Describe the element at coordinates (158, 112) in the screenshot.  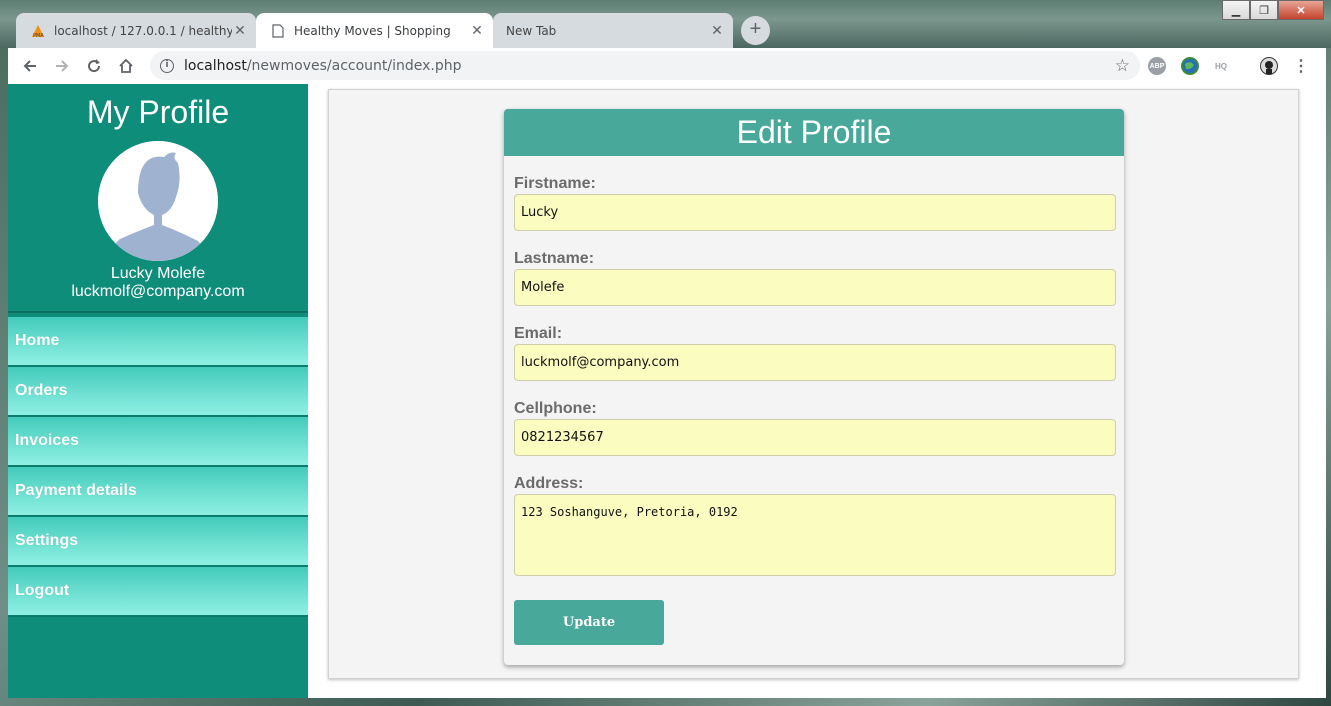
I see `sidebar-title: My Profile` at that location.